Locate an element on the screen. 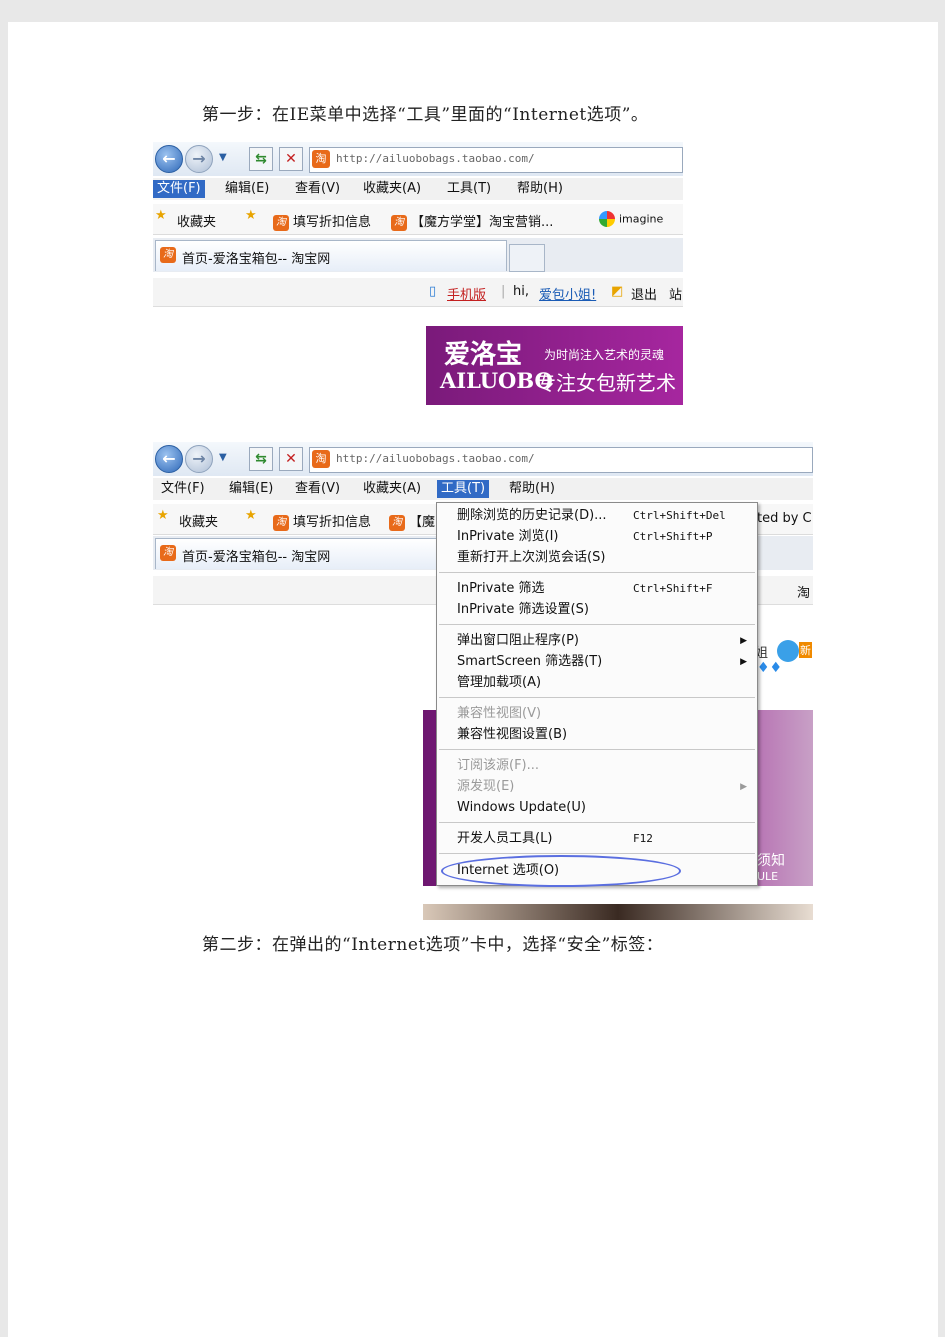  fav-link-3: imagine is located at coordinates (631, 219).